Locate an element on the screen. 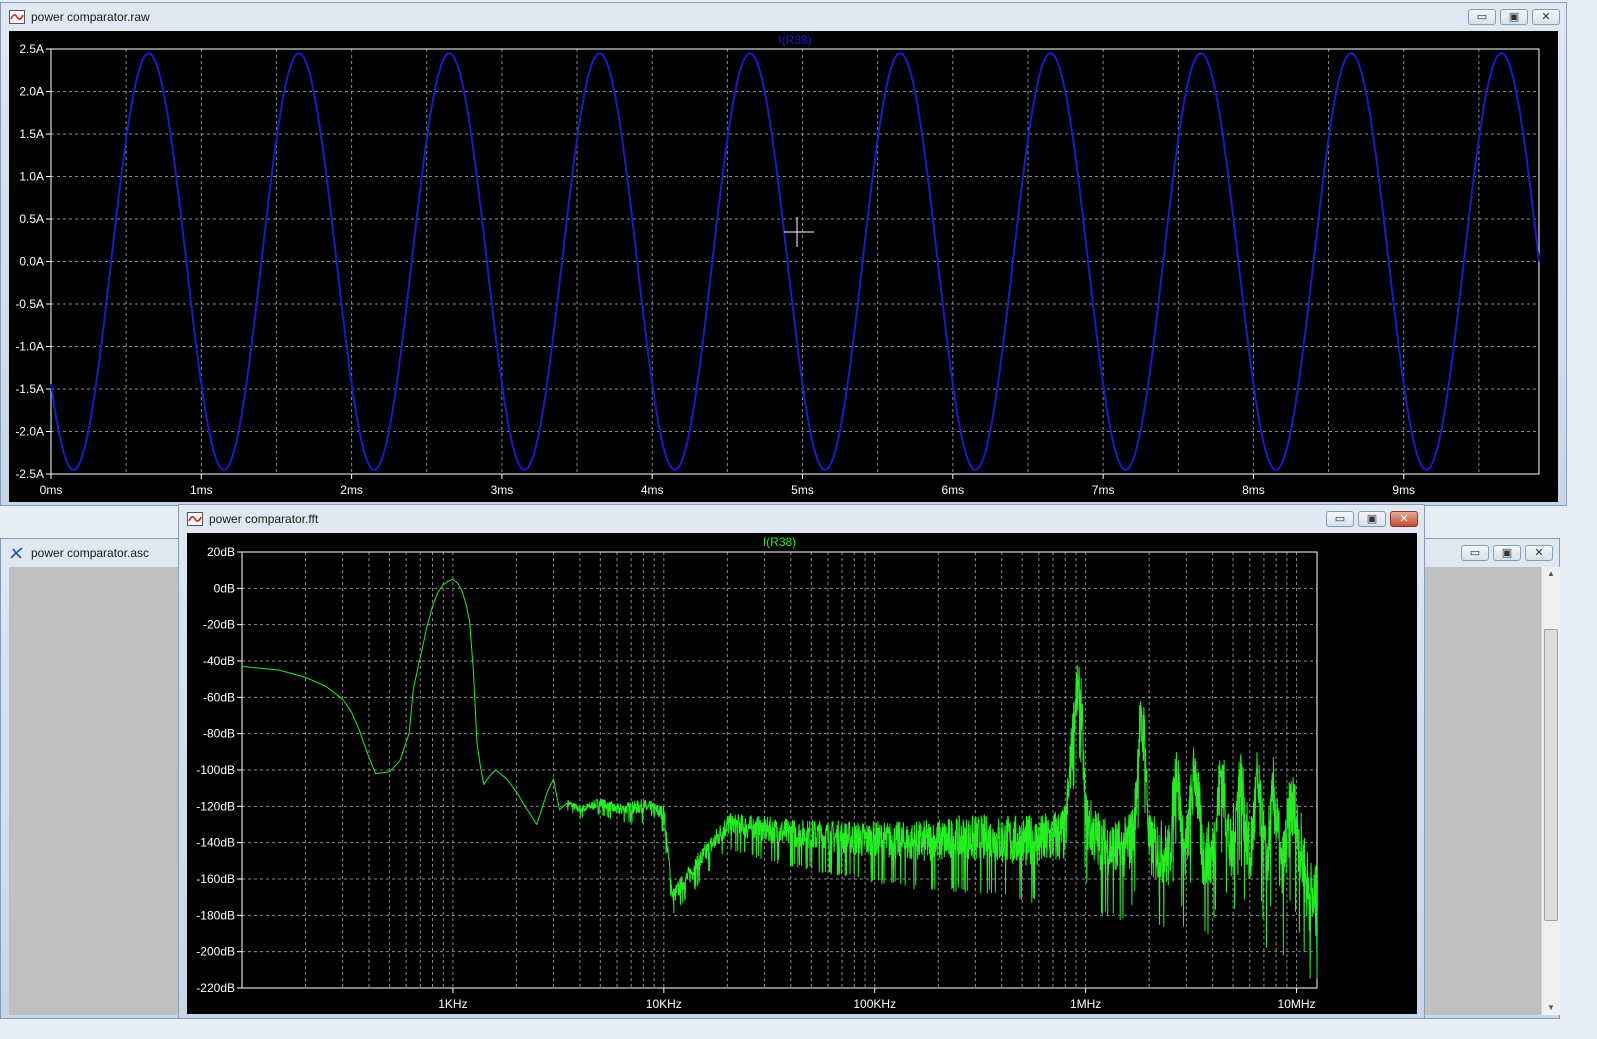 This screenshot has width=1597, height=1039. x-tick-label: 1ms is located at coordinates (201, 490).